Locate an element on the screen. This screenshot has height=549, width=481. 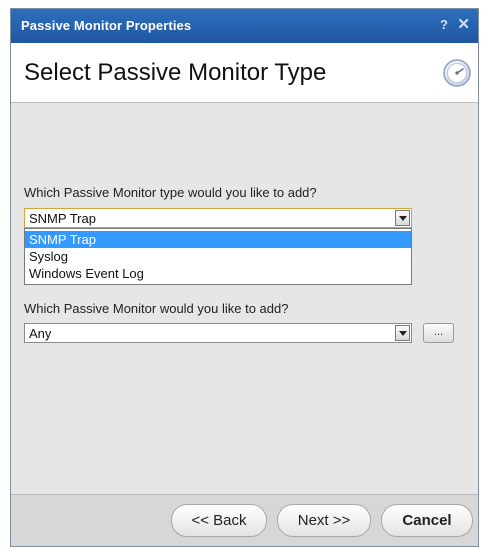
monitor-type-dropdown-list: SNMP Trap Syslog Windows Event Log is located at coordinates (218, 256).